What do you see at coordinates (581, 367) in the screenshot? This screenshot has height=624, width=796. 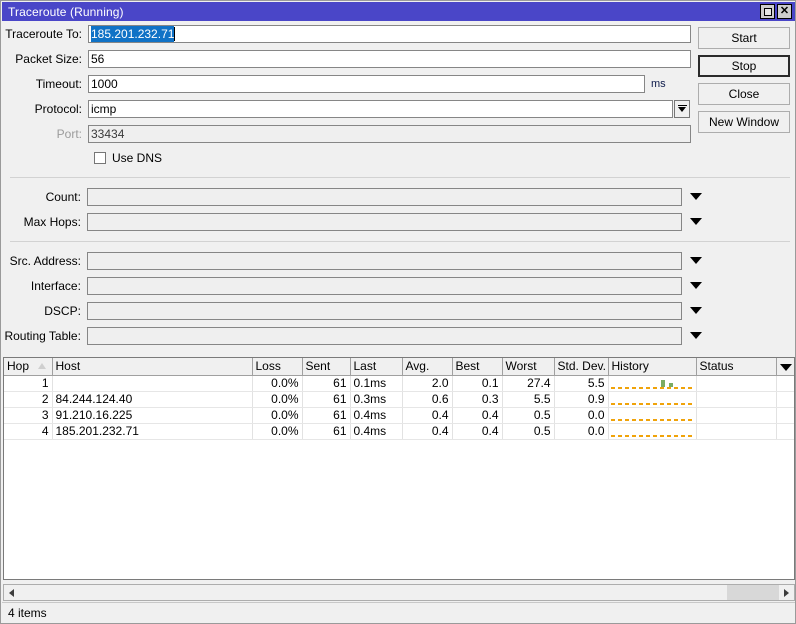 I see `column-header-stddev: Std. Dev.` at bounding box center [581, 367].